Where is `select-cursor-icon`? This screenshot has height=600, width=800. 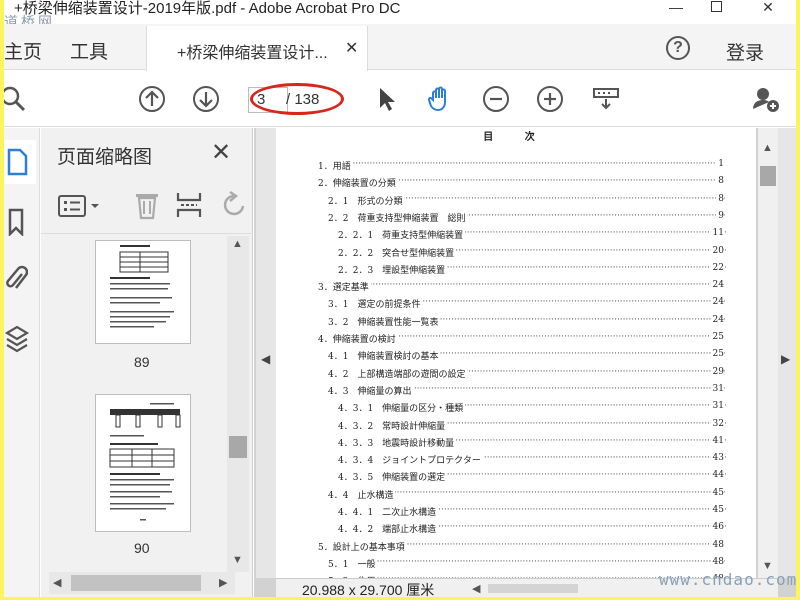 select-cursor-icon is located at coordinates (386, 99).